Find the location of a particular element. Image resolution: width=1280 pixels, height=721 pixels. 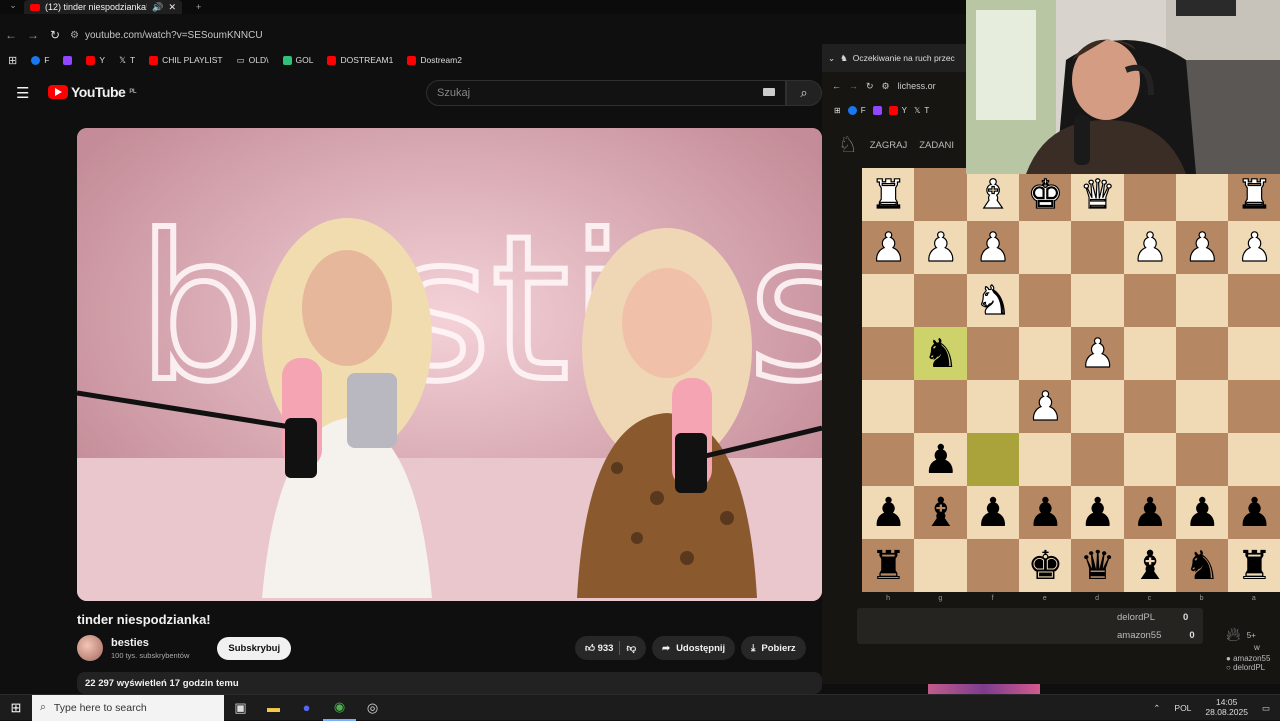

tray-chevron-icon: ⌃ is located at coordinates (1156, 708).